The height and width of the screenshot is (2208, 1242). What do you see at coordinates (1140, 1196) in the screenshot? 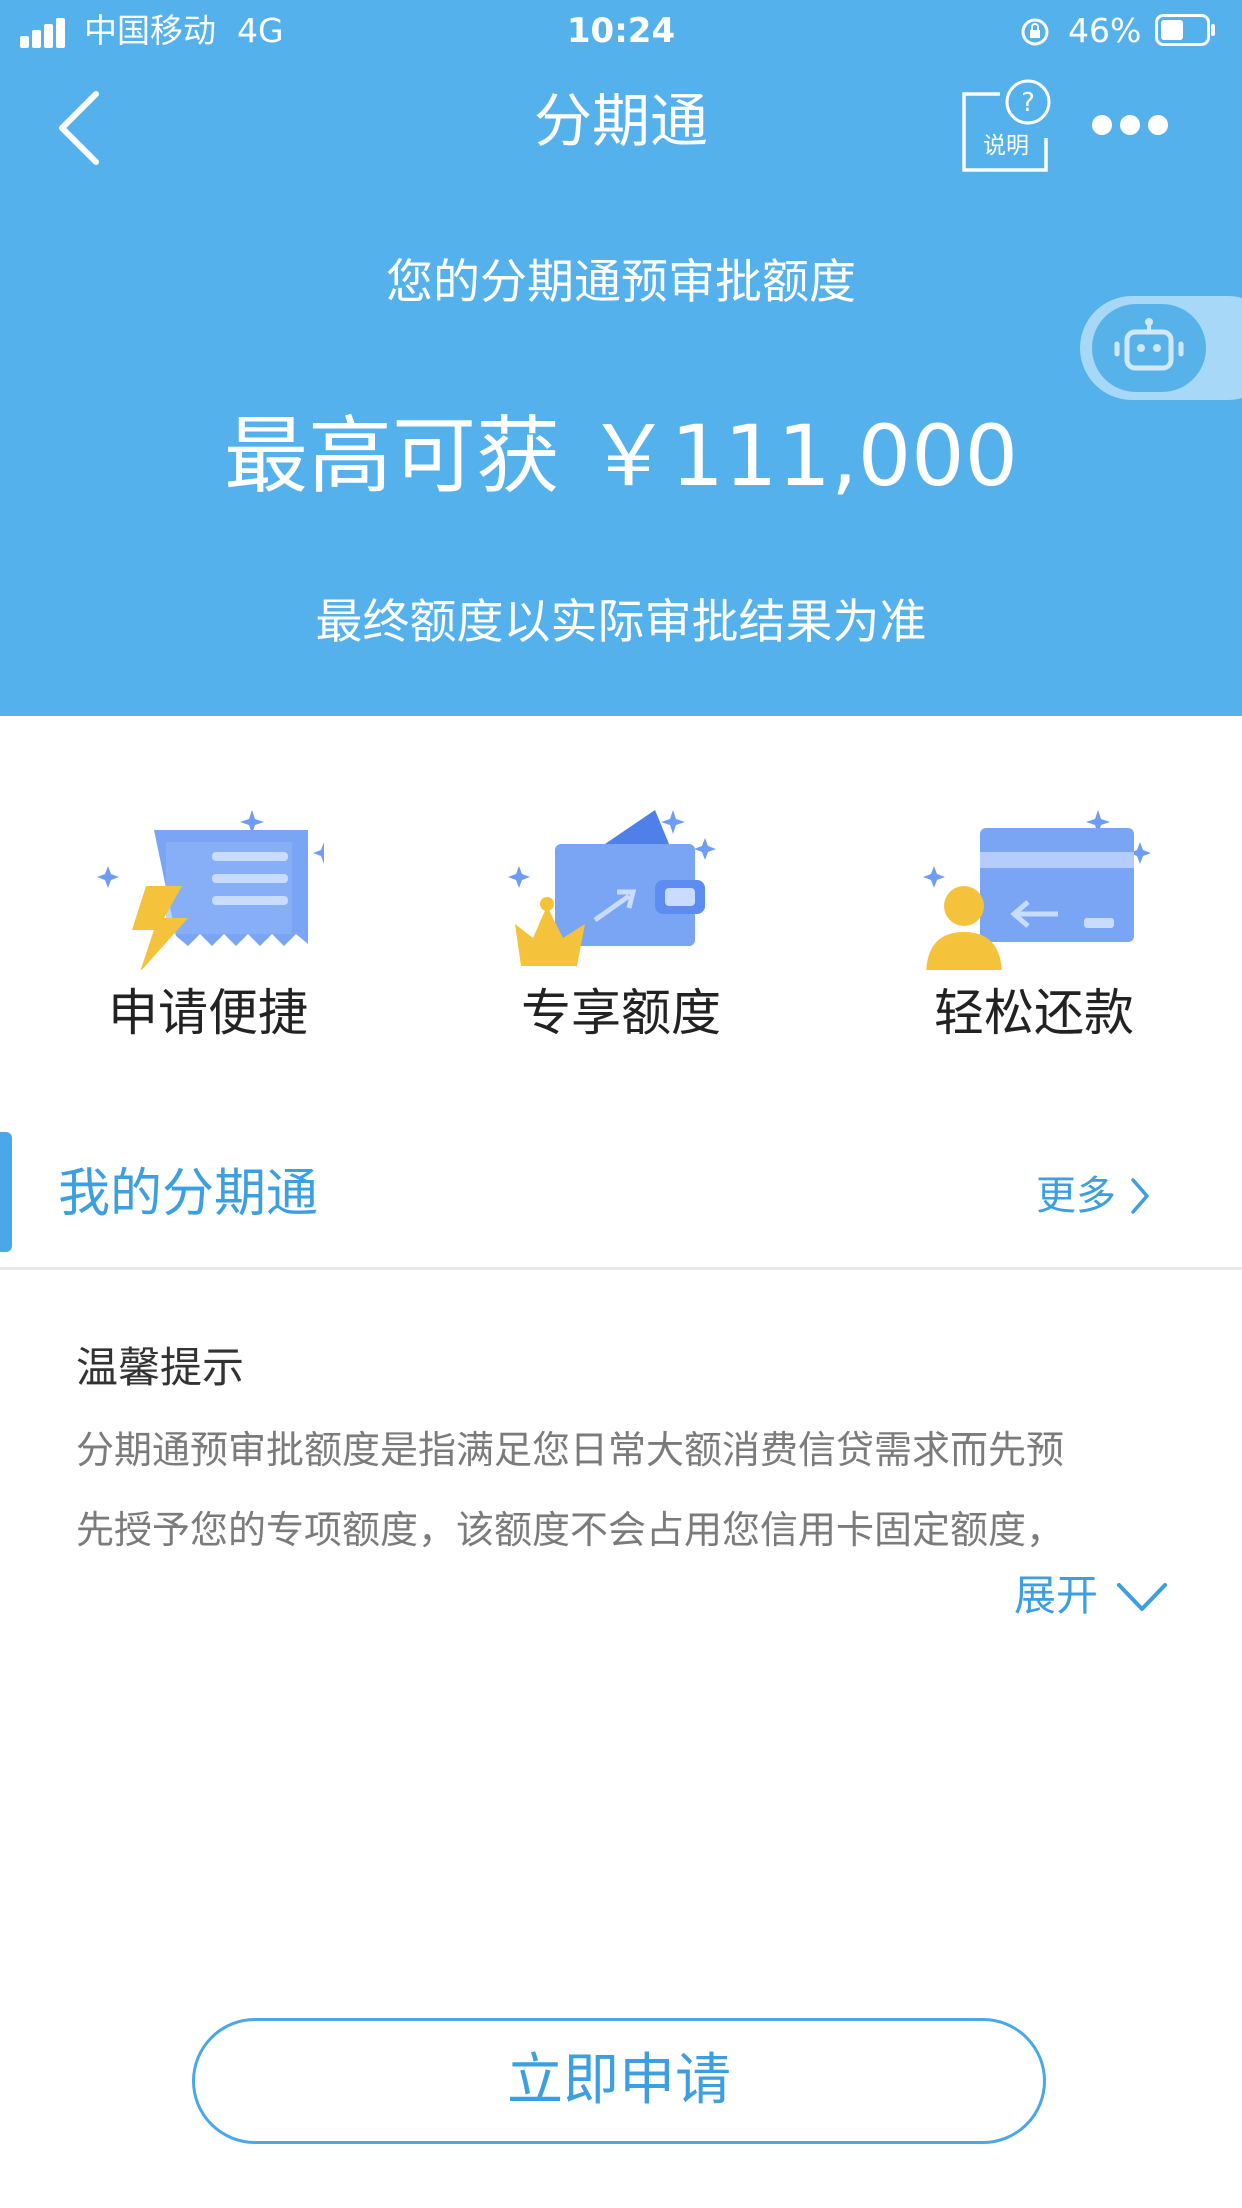
I see `chevron-right-icon` at bounding box center [1140, 1196].